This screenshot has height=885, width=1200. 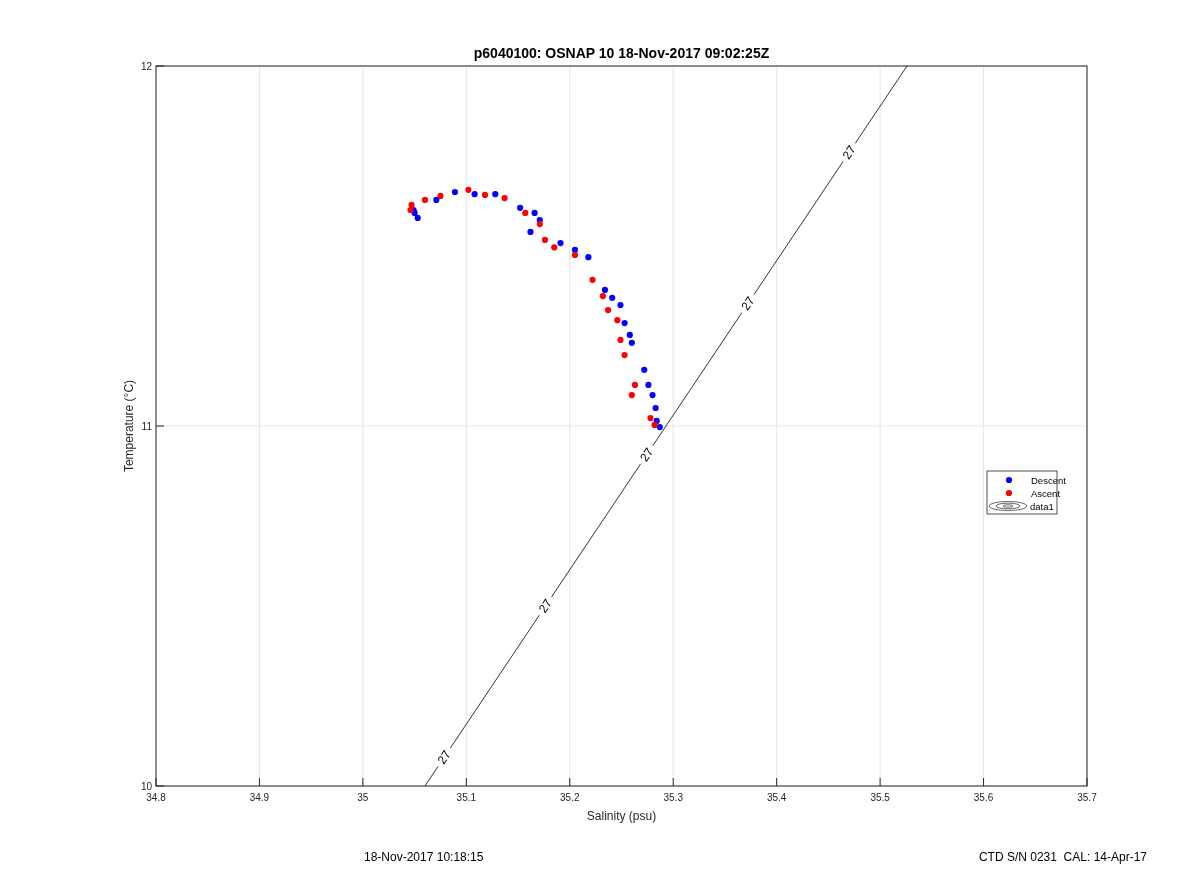 What do you see at coordinates (983, 797) in the screenshot?
I see `x-tick-label: 35.6` at bounding box center [983, 797].